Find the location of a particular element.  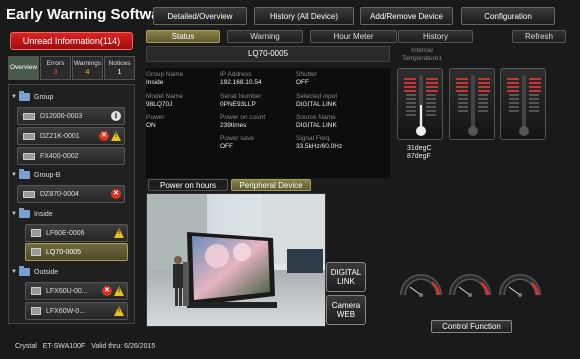

power-save-label: Power save is located at coordinates (237, 138).